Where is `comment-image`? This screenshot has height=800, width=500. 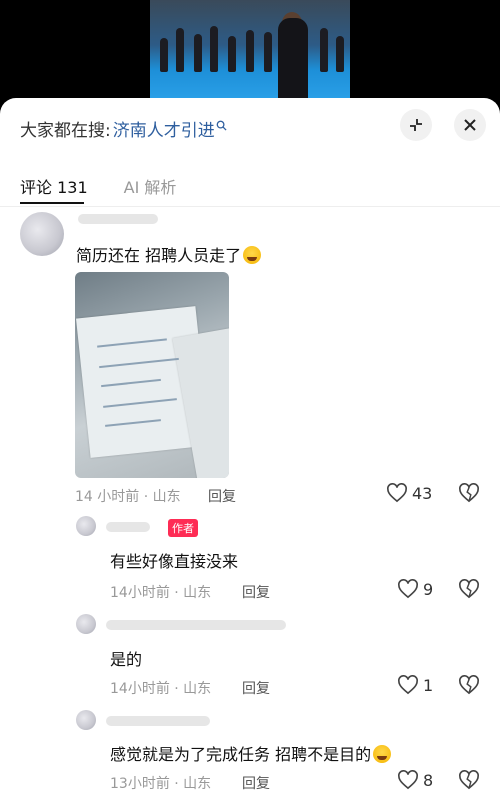
comment-image is located at coordinates (152, 375).